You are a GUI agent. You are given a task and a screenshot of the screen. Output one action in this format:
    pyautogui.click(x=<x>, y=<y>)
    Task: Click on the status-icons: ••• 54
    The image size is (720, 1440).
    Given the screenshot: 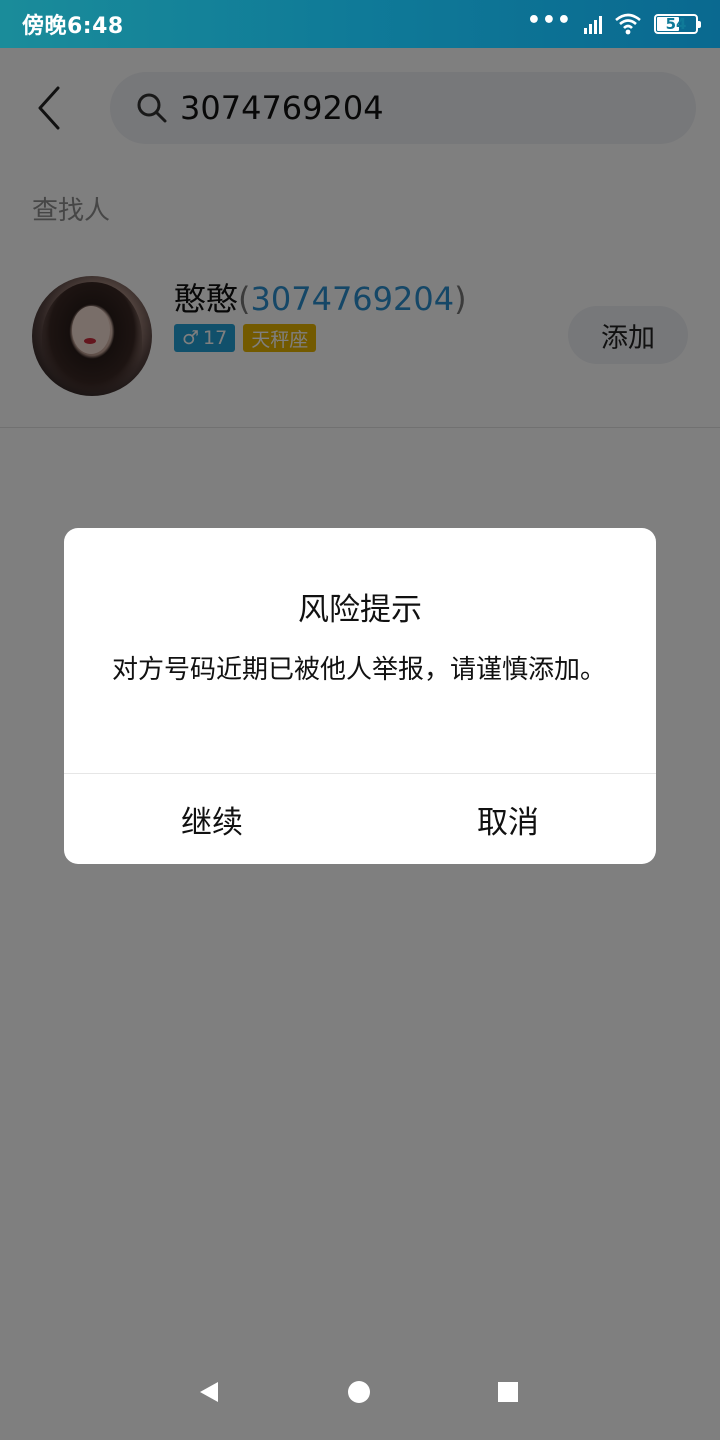 What is the action you would take?
    pyautogui.click(x=613, y=21)
    